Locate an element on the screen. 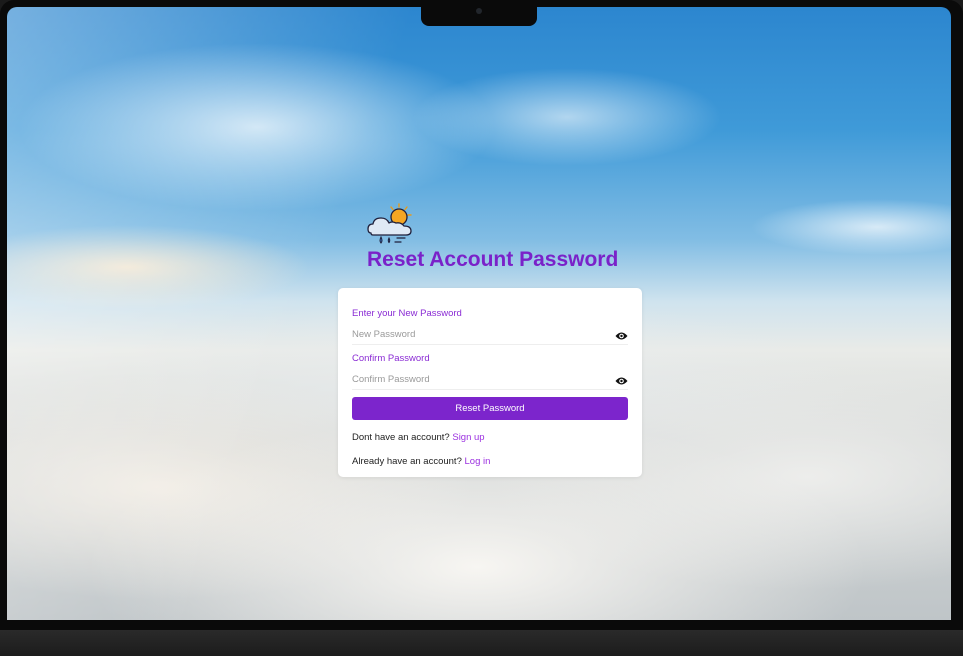 The image size is (963, 656). login-prompt-text: Already have an account? is located at coordinates (407, 461).